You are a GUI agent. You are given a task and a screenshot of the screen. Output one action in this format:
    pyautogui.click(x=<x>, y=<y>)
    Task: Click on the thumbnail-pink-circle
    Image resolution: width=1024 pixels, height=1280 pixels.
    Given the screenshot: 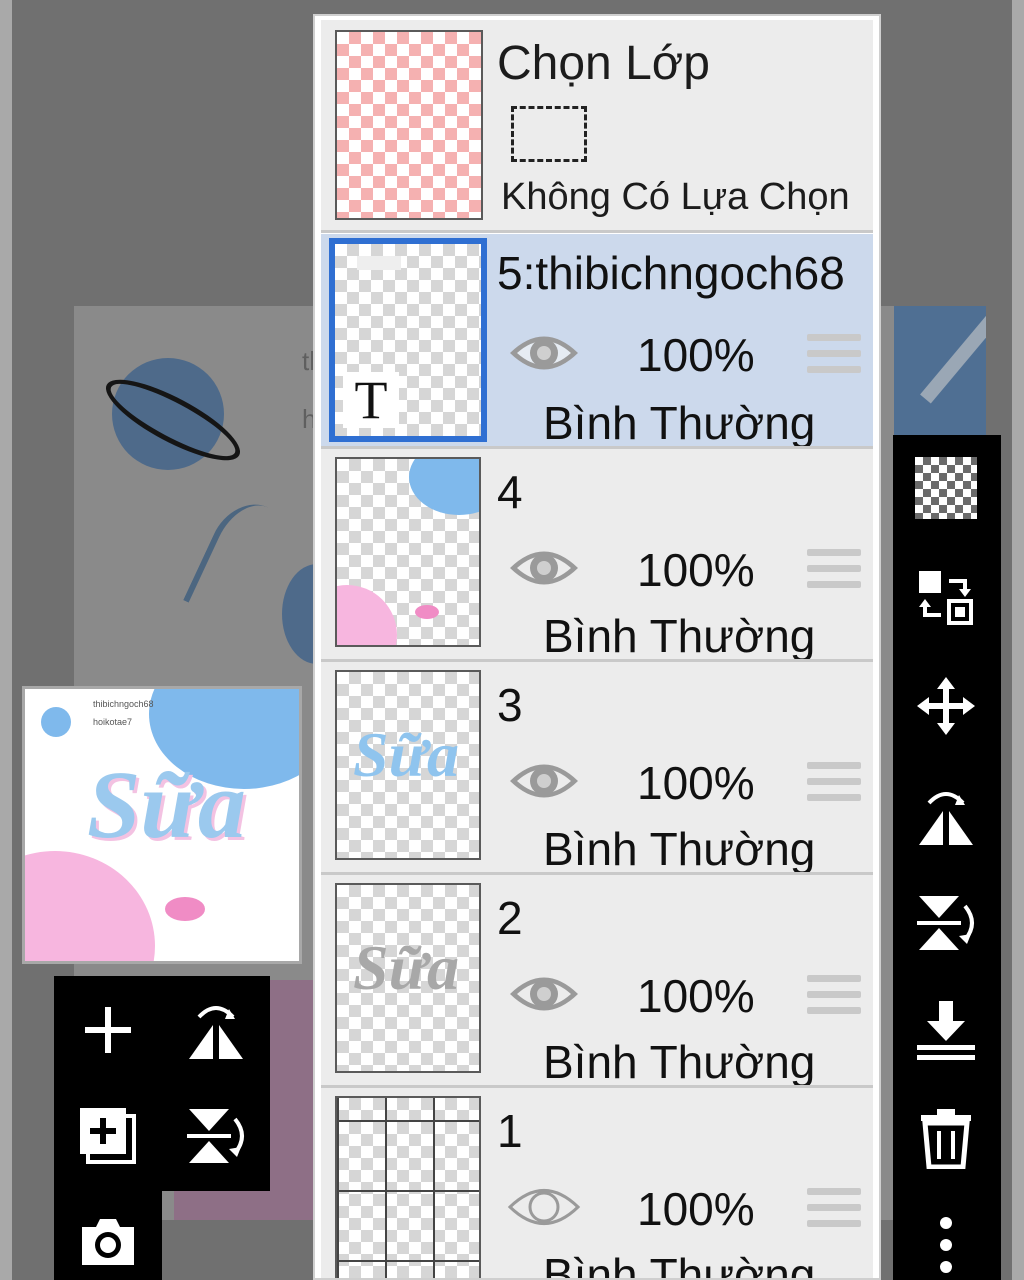 What is the action you would take?
    pyautogui.click(x=367, y=615)
    